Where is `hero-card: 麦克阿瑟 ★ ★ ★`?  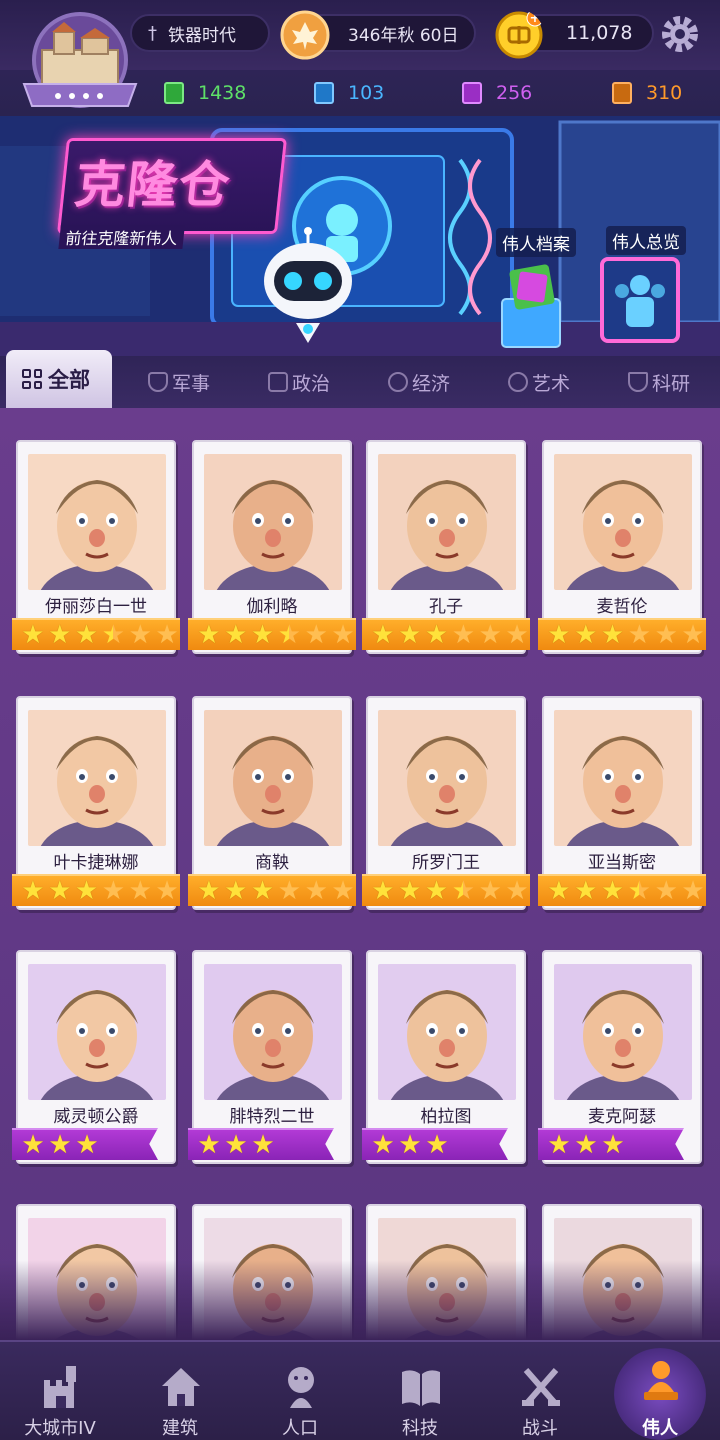
hero-card: 麦克阿瑟 ★ ★ ★ is located at coordinates (620, 1057).